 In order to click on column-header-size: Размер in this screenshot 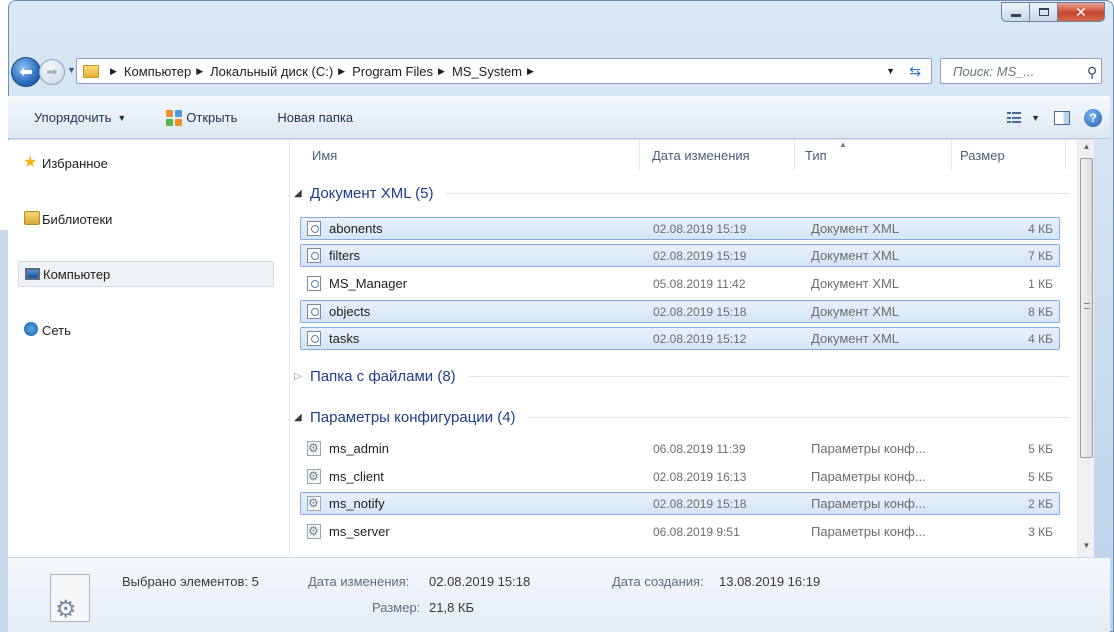, I will do `click(1009, 155)`.